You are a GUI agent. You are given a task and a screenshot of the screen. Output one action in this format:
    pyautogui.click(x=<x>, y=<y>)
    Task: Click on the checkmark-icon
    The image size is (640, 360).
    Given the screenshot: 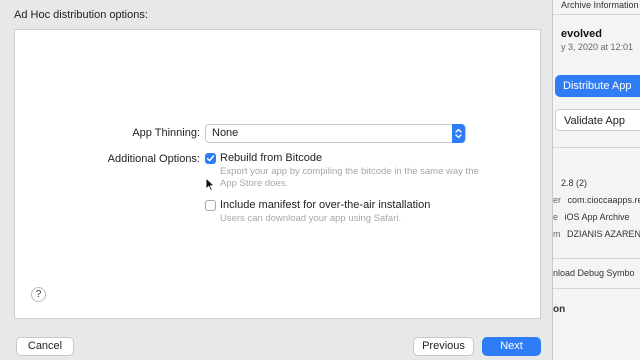 What is the action you would take?
    pyautogui.click(x=210, y=158)
    